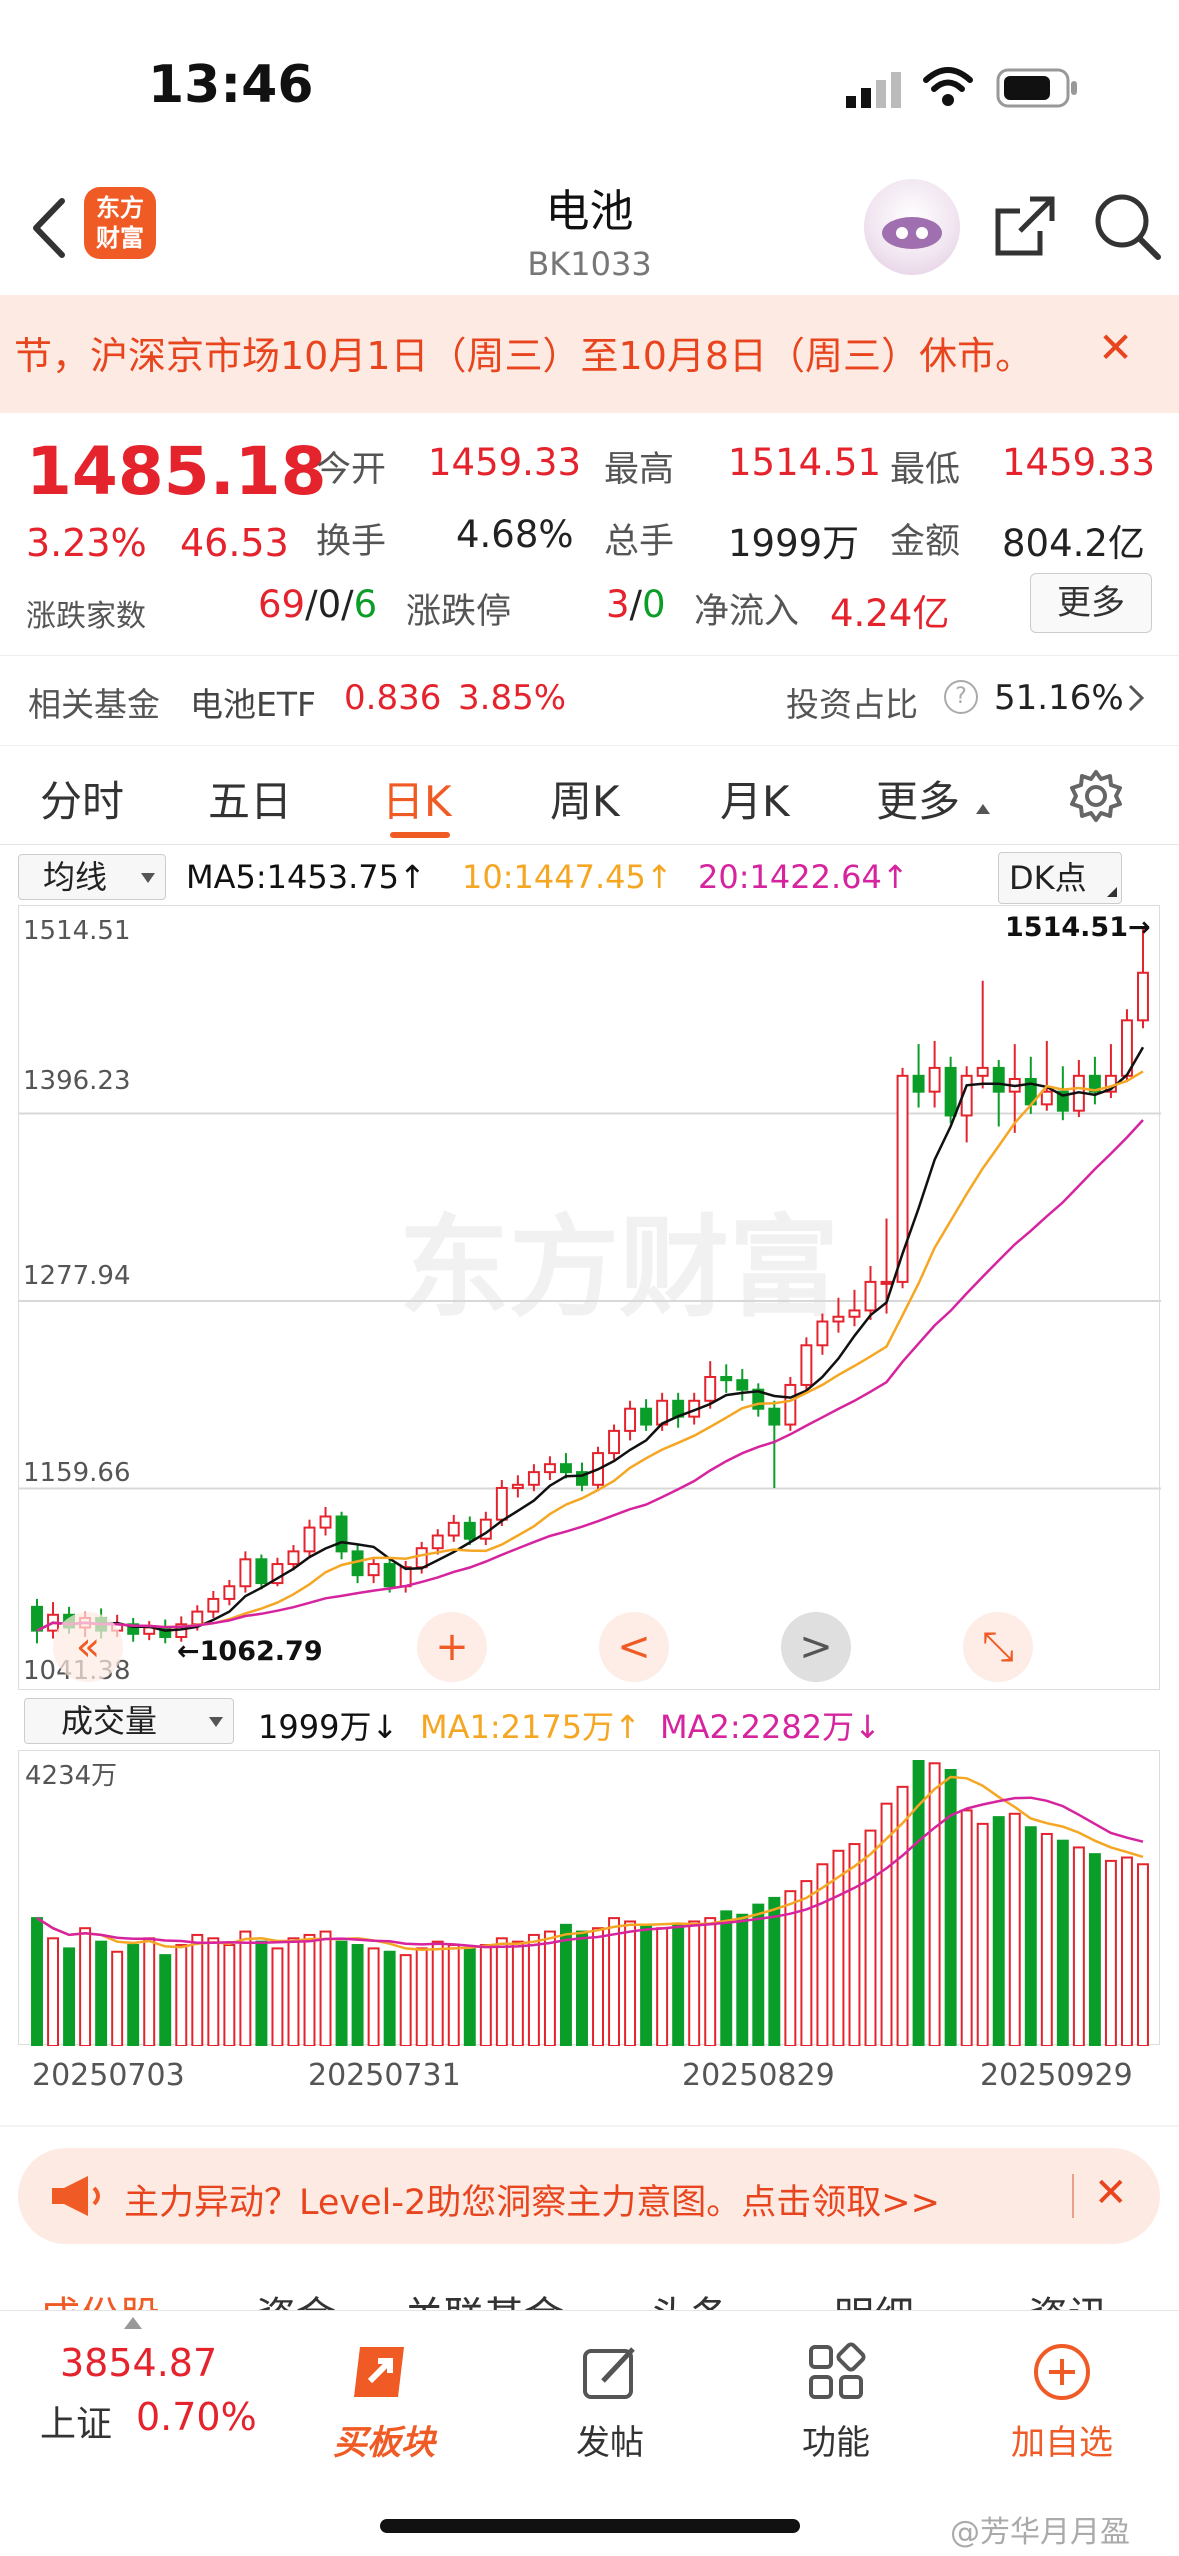 Image resolution: width=1179 pixels, height=2556 pixels. Describe the element at coordinates (417, 798) in the screenshot. I see `tab-daily-k: 日K` at that location.